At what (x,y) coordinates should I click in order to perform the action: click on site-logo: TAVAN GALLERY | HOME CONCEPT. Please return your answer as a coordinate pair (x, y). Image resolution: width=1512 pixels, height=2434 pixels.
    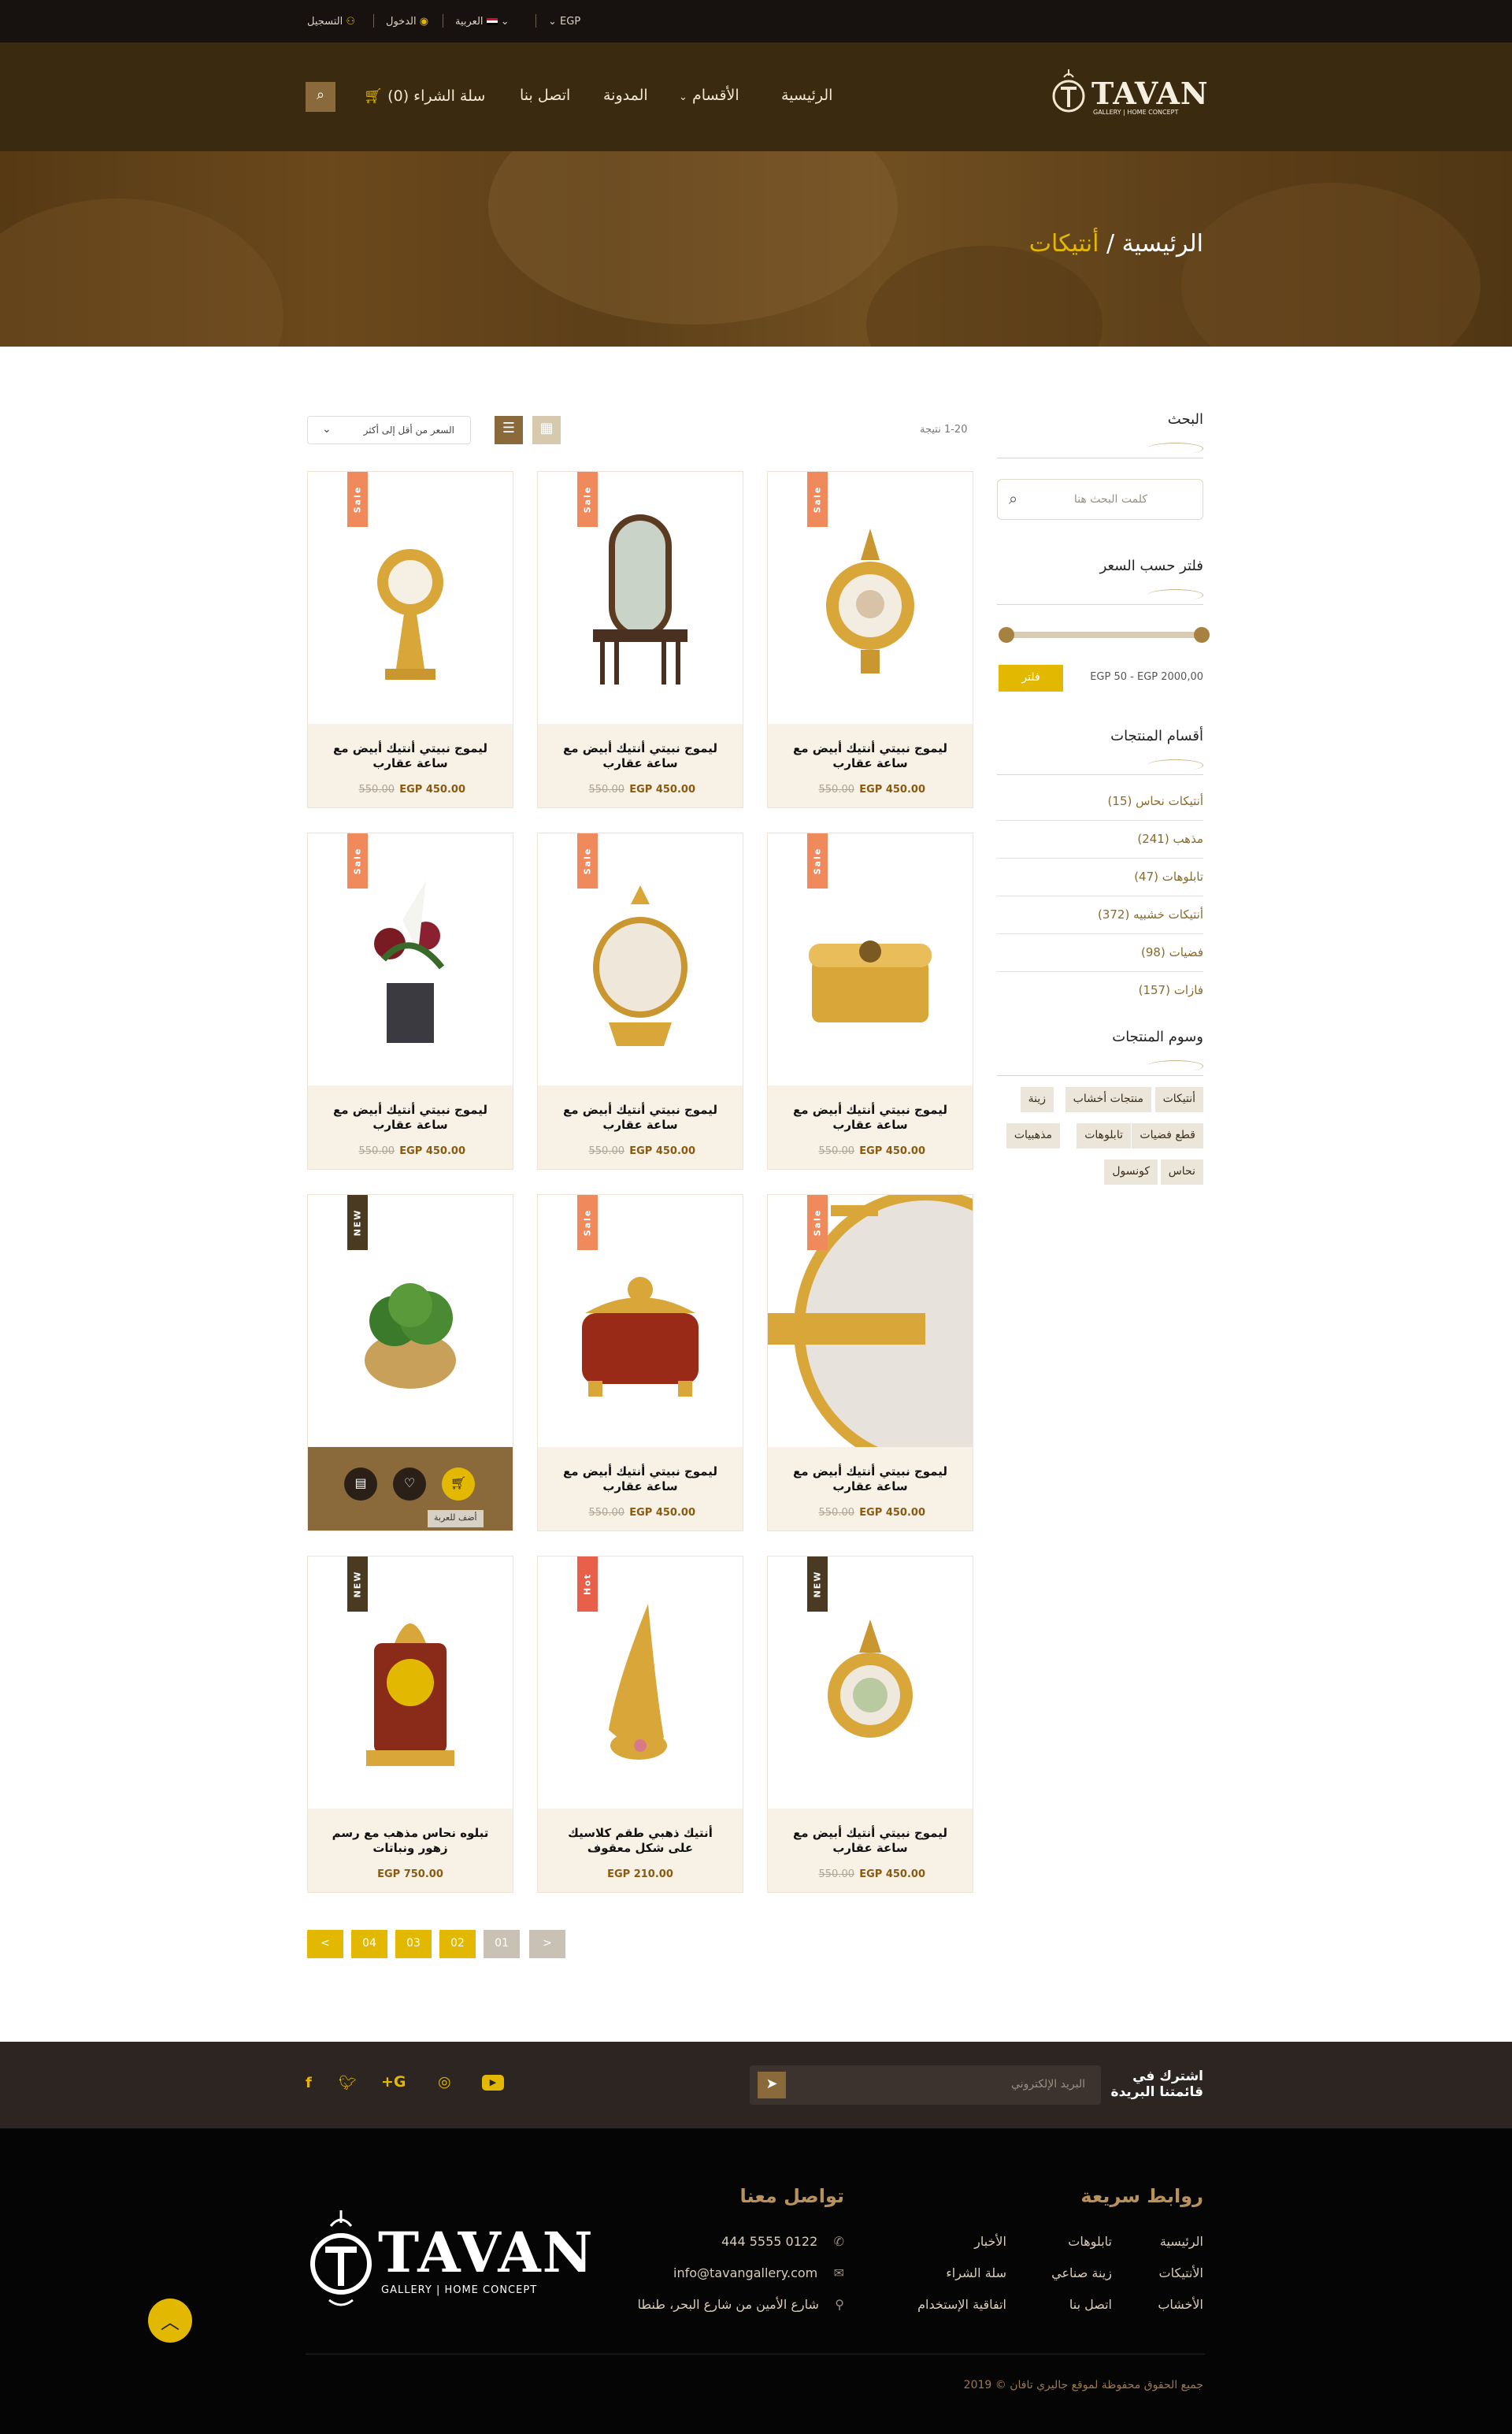
    Looking at the image, I should click on (1129, 94).